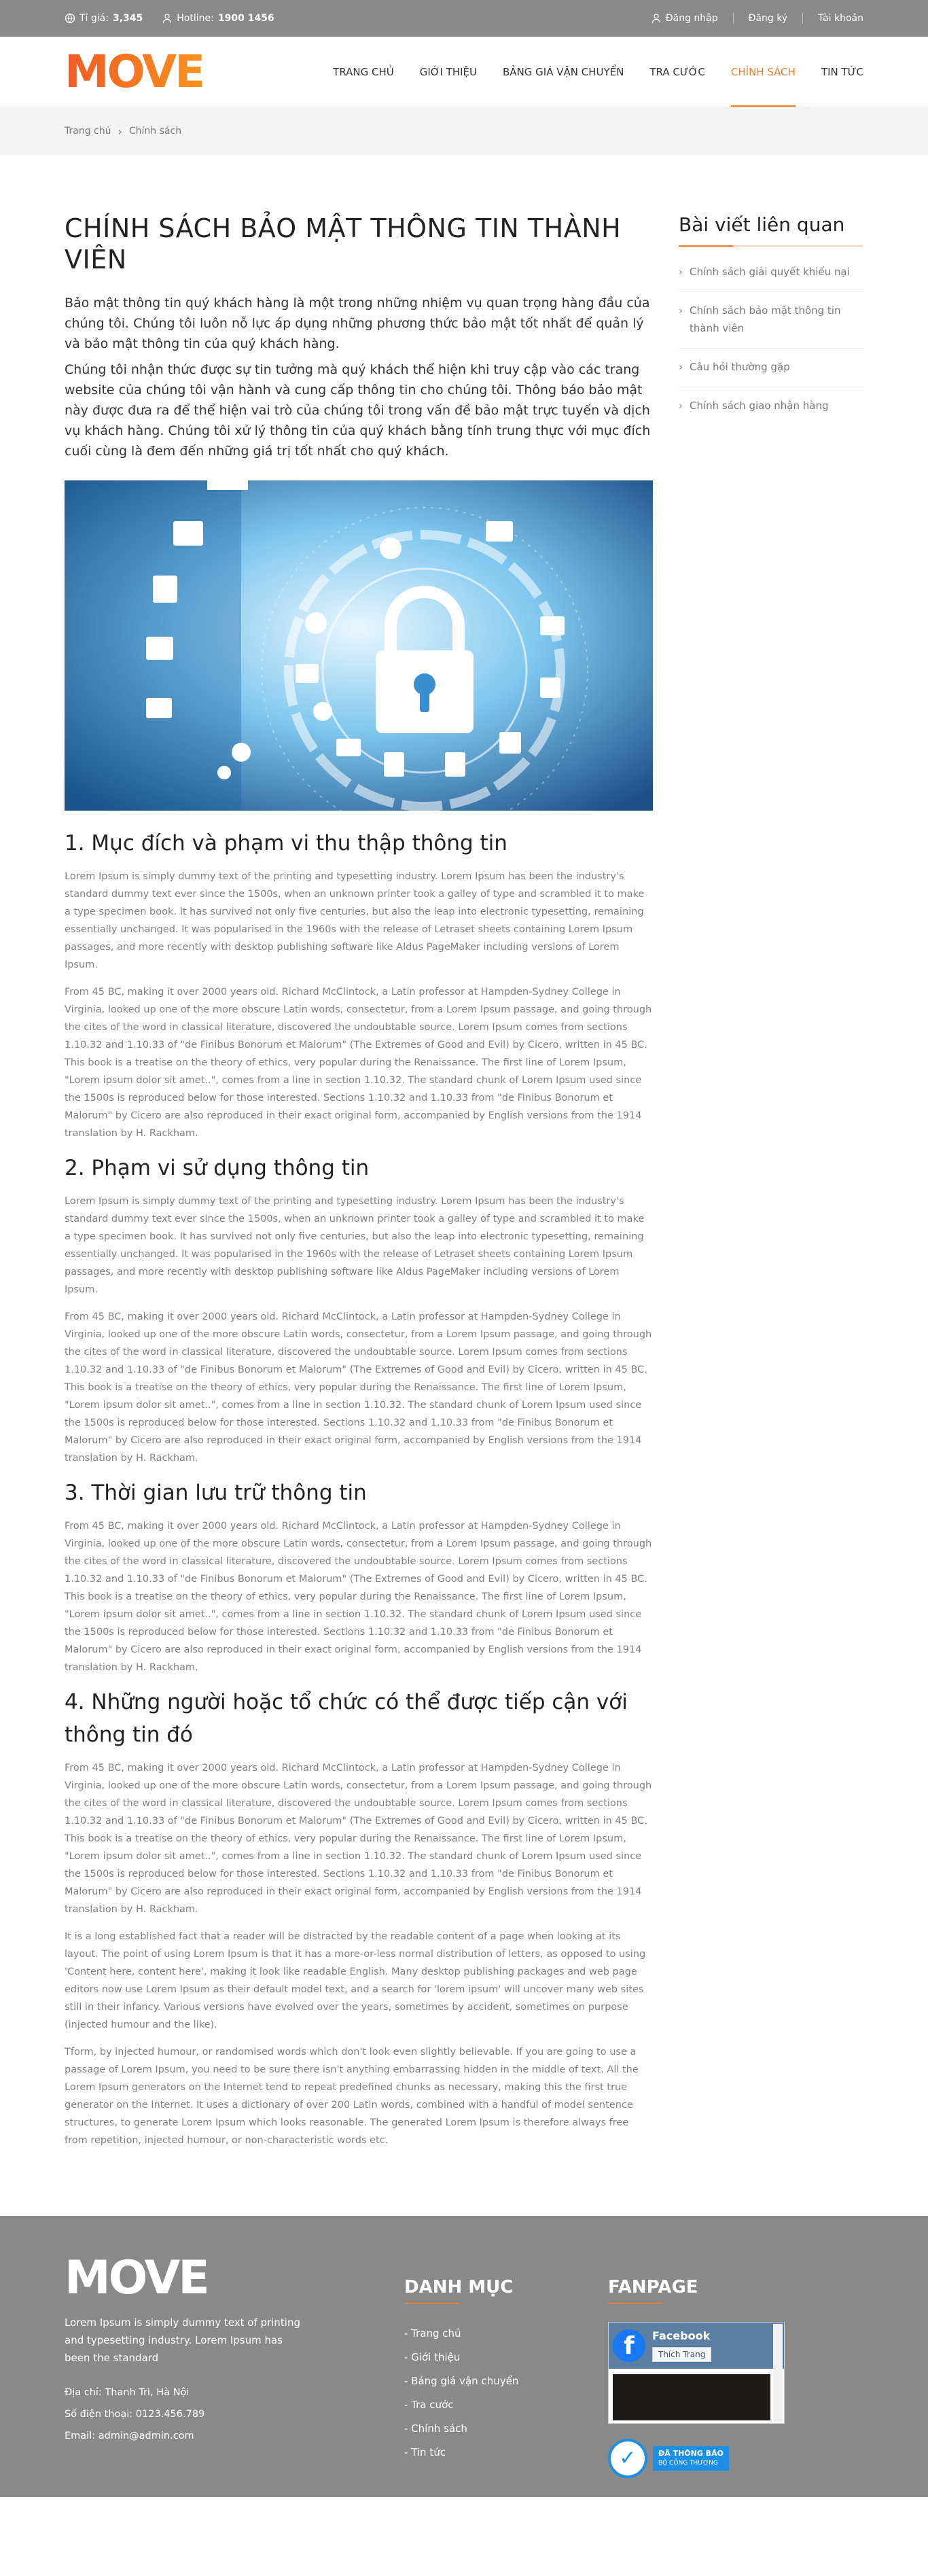 Image resolution: width=928 pixels, height=2576 pixels. What do you see at coordinates (216, 1493) in the screenshot?
I see `section-3-title: 3. Thời gian lưu trữ thông tin` at bounding box center [216, 1493].